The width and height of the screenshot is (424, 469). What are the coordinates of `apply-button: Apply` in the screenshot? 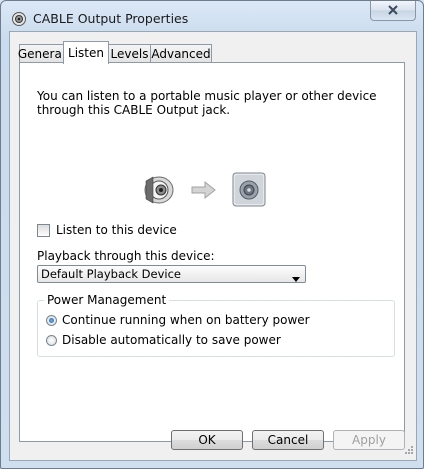 It's located at (369, 440).